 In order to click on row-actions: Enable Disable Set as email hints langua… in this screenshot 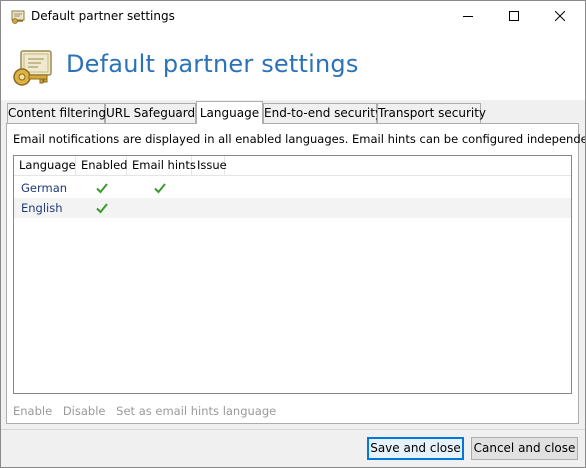, I will do `click(148, 411)`.